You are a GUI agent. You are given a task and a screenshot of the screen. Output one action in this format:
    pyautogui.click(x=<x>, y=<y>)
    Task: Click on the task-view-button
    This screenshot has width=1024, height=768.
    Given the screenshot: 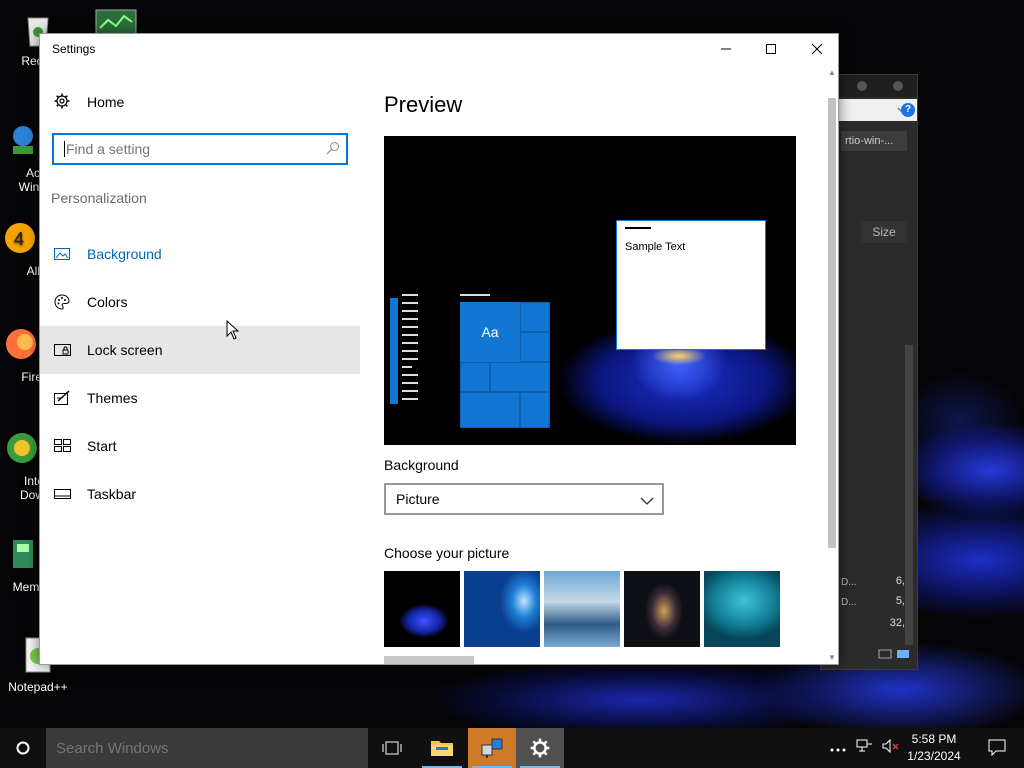 What is the action you would take?
    pyautogui.click(x=392, y=748)
    